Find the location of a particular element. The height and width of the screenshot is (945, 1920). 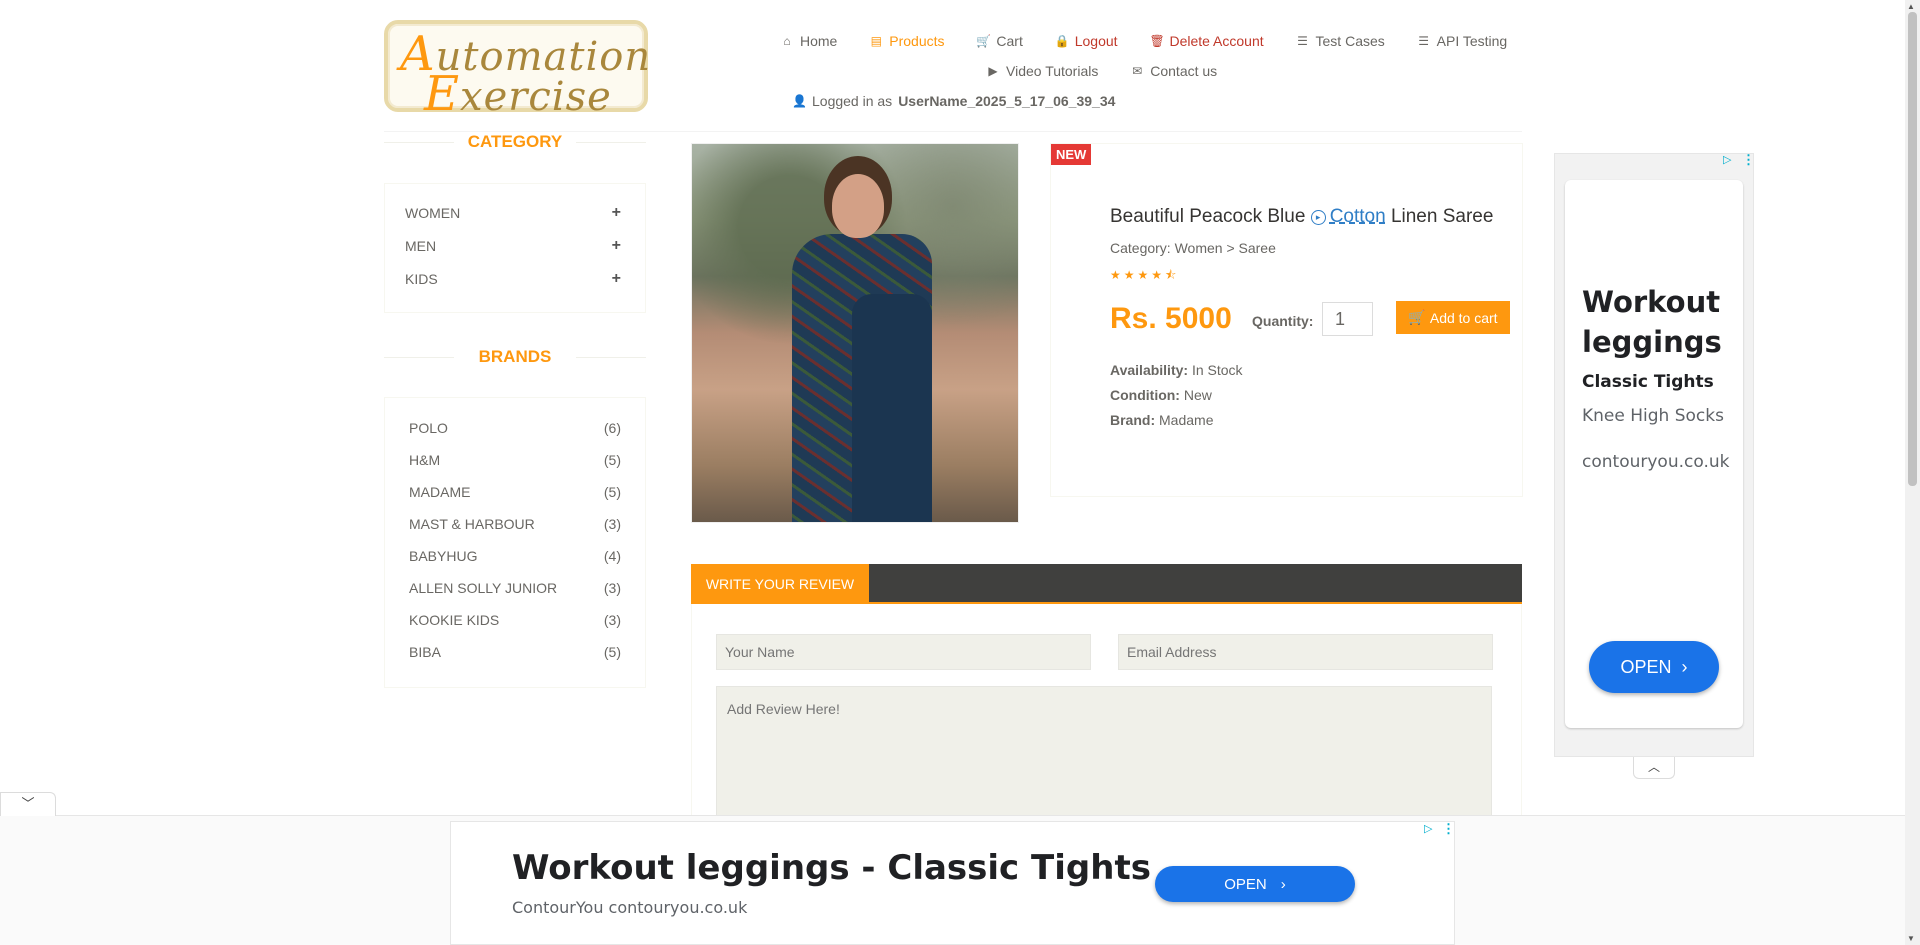

logged-in-status: 👤 Logged in as UserName_2025_5_17_06_39_34 is located at coordinates (954, 101).